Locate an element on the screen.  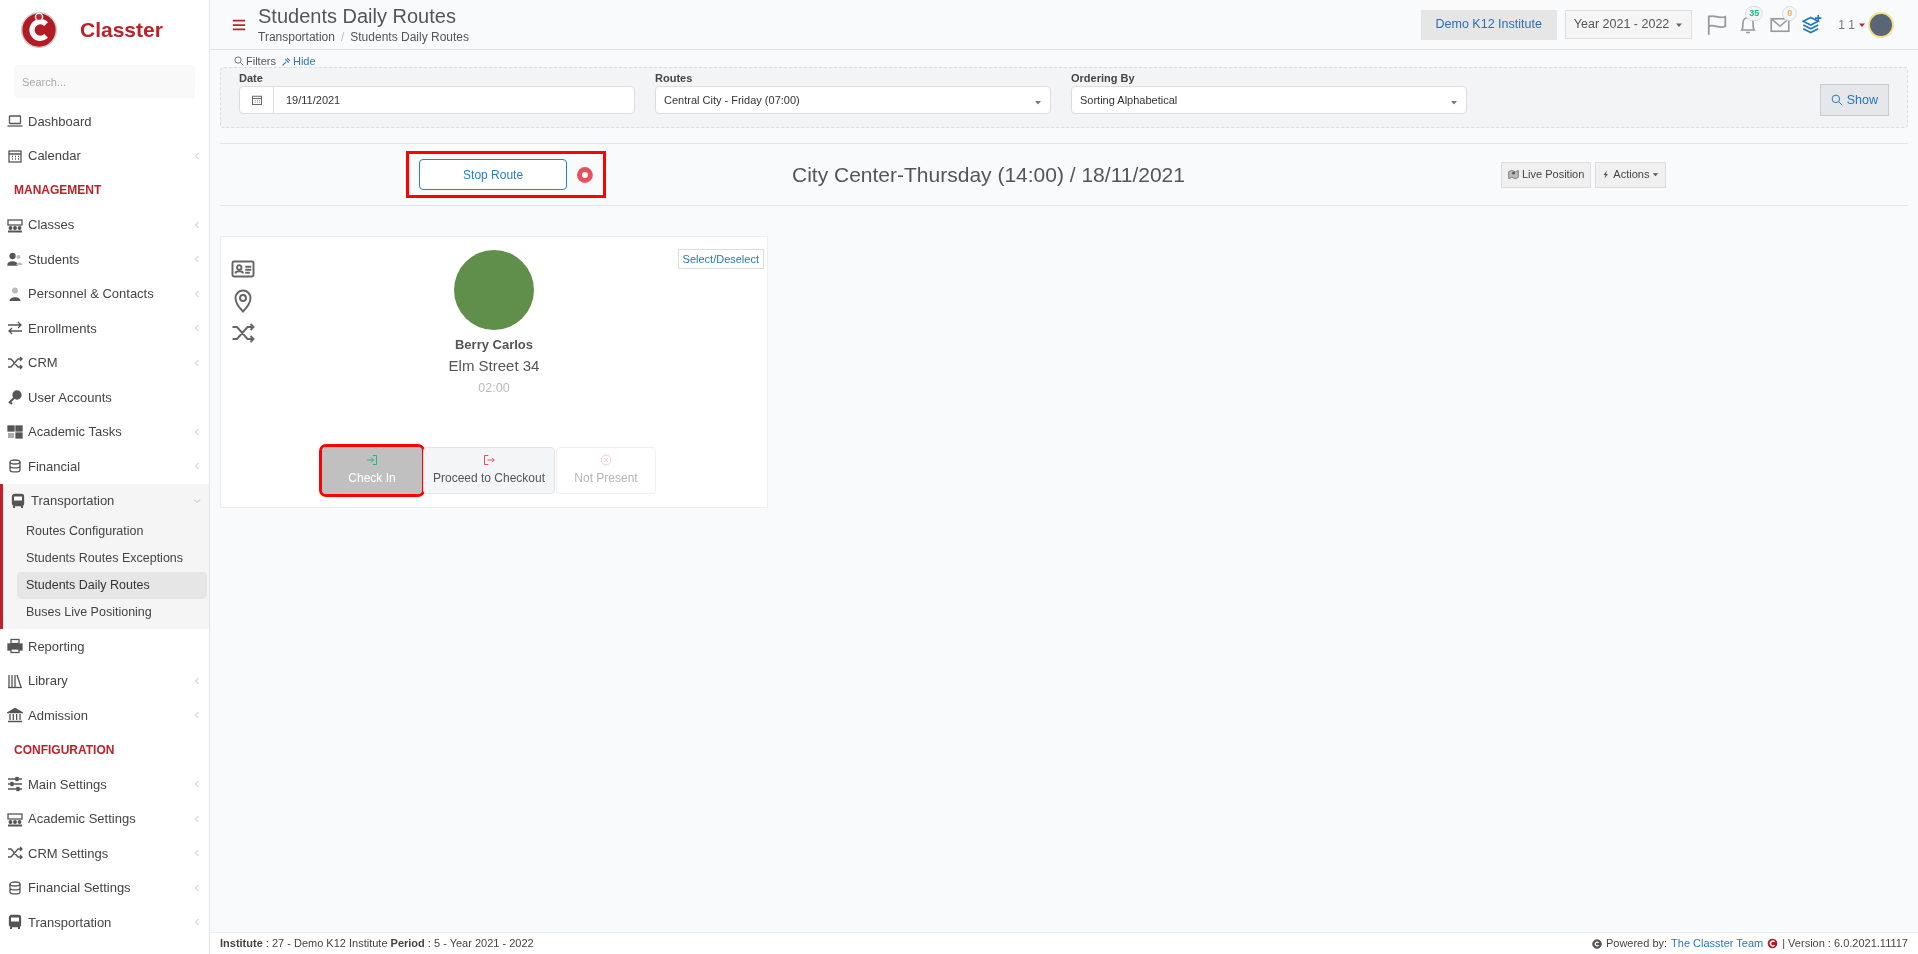
exit-icon is located at coordinates (489, 460).